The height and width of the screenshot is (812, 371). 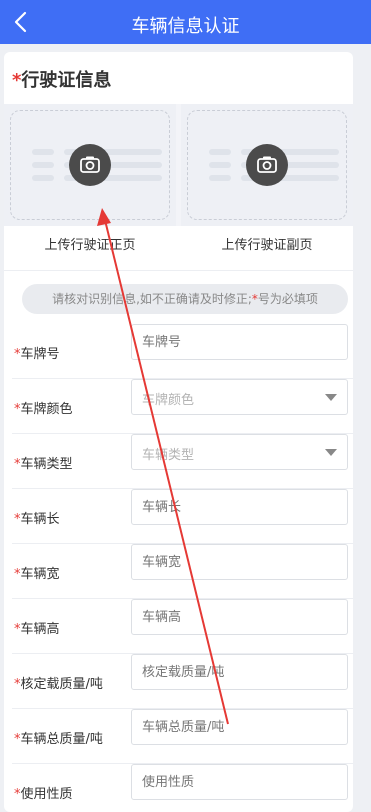 I want to click on field-row-usage-nature: *使用性质, so click(x=182, y=788).